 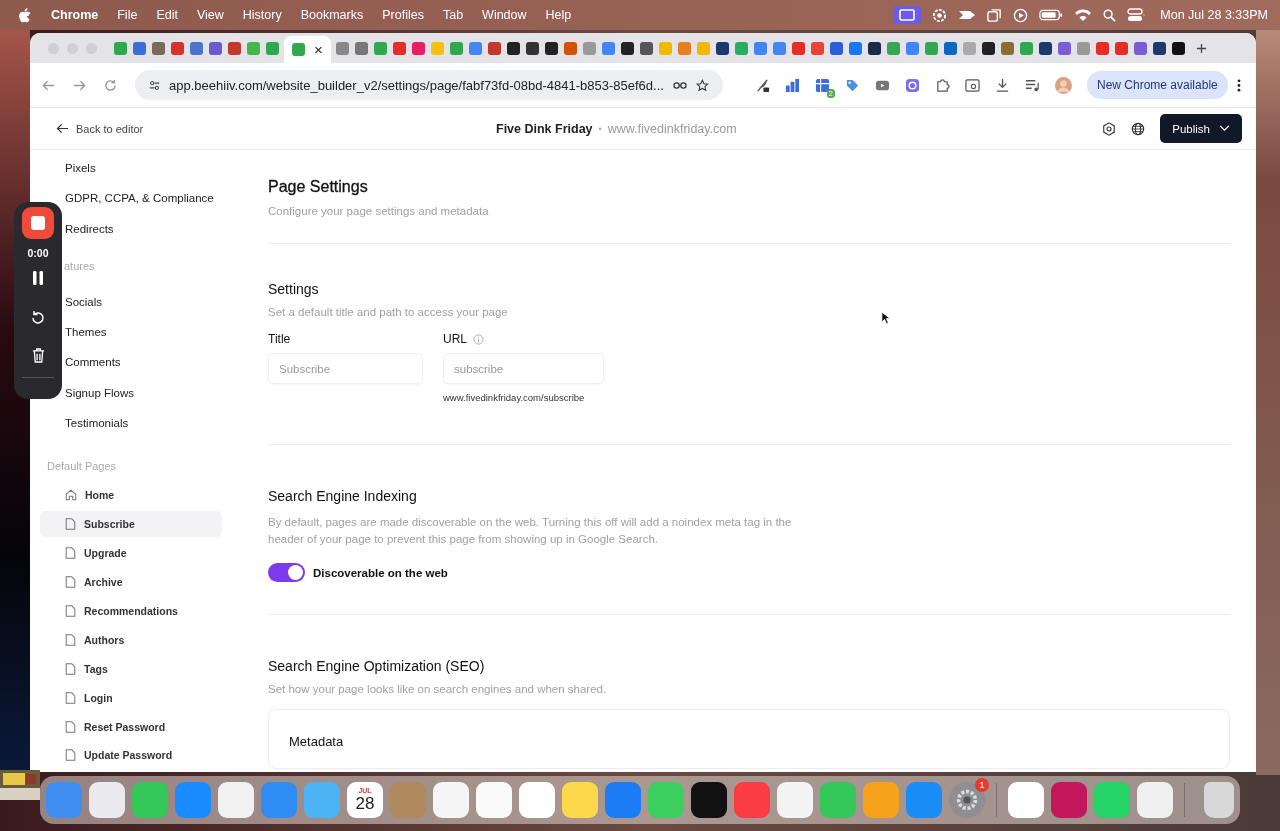 What do you see at coordinates (294, 289) in the screenshot?
I see `section-title: Settings` at bounding box center [294, 289].